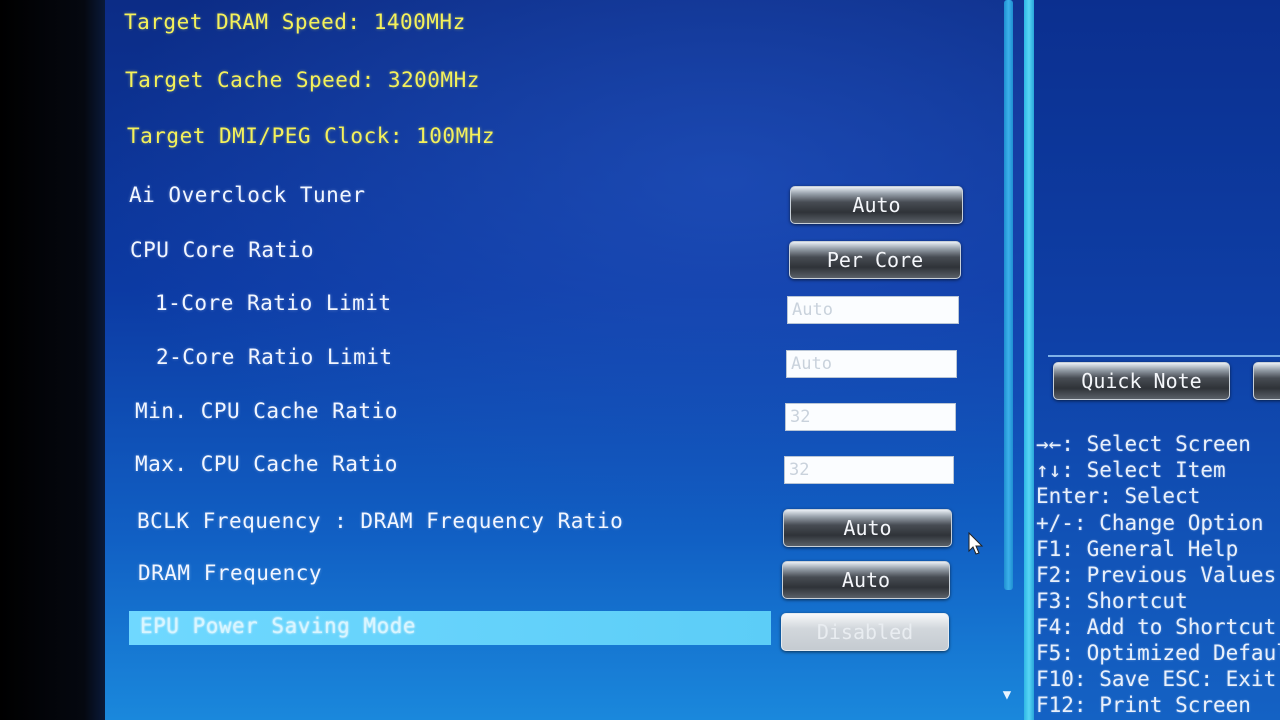  Describe the element at coordinates (1137, 549) in the screenshot. I see `help-f1: F1: General Help` at that location.